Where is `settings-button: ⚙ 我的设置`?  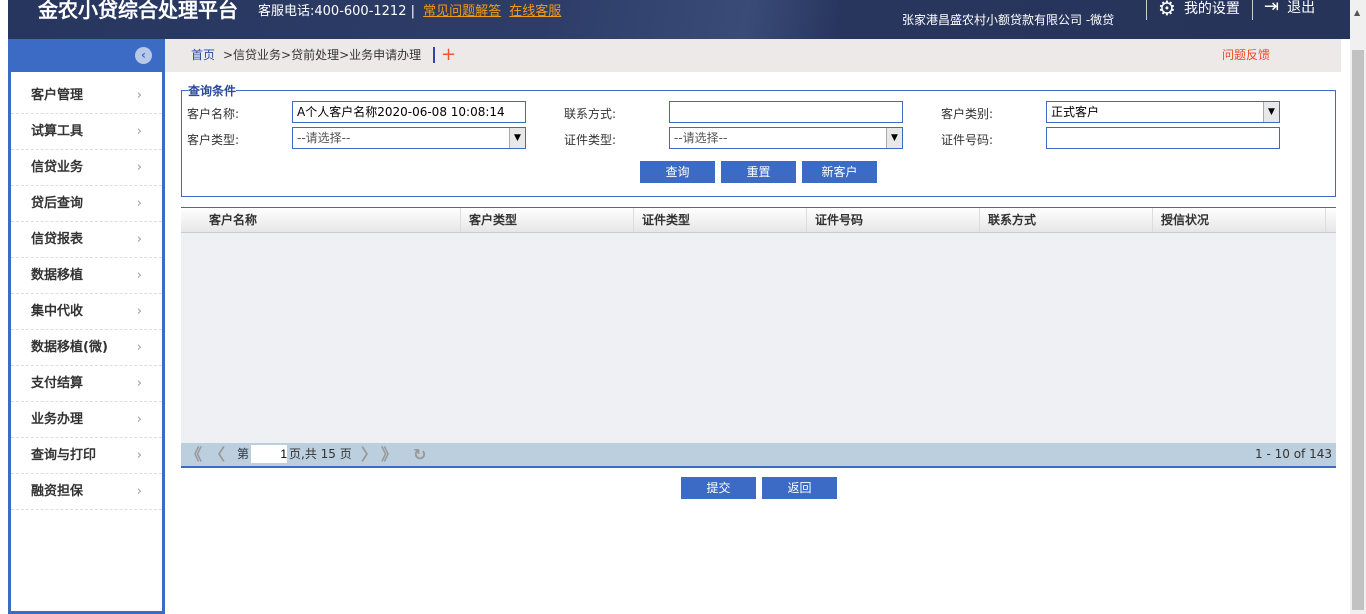
settings-button: ⚙ 我的设置 is located at coordinates (1199, 10).